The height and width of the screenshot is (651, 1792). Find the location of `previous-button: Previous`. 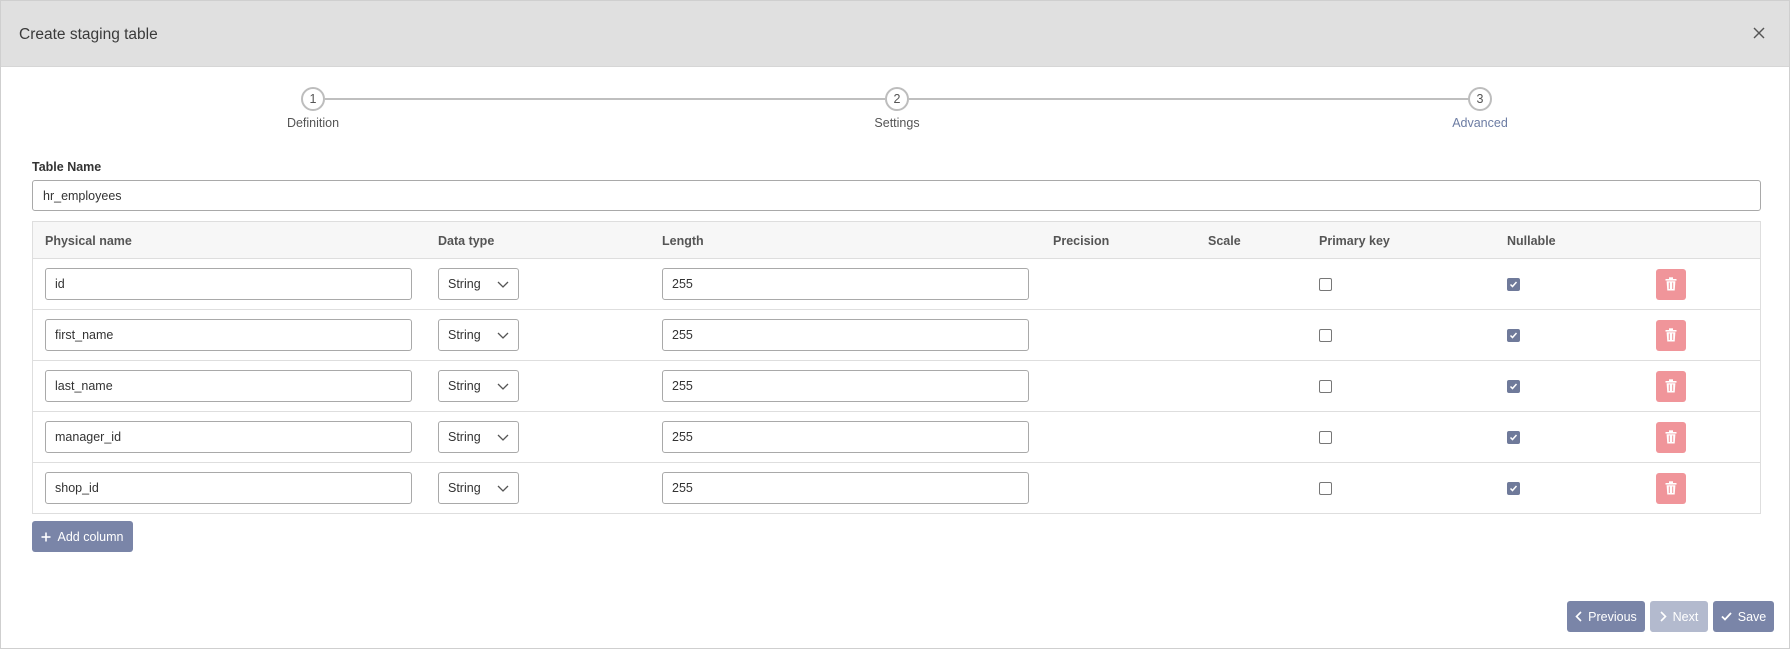

previous-button: Previous is located at coordinates (1606, 616).